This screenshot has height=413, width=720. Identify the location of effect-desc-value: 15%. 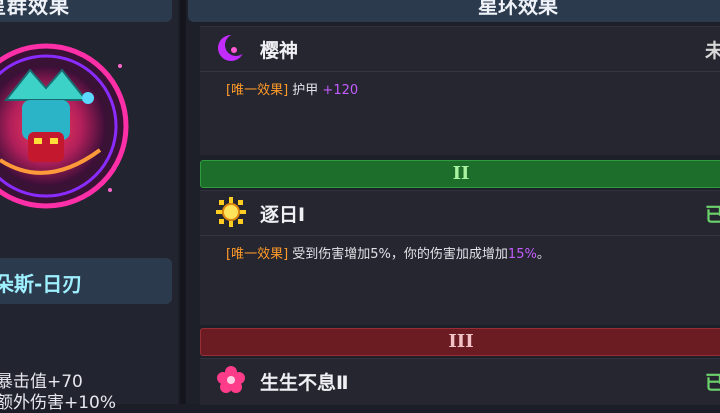
(522, 254).